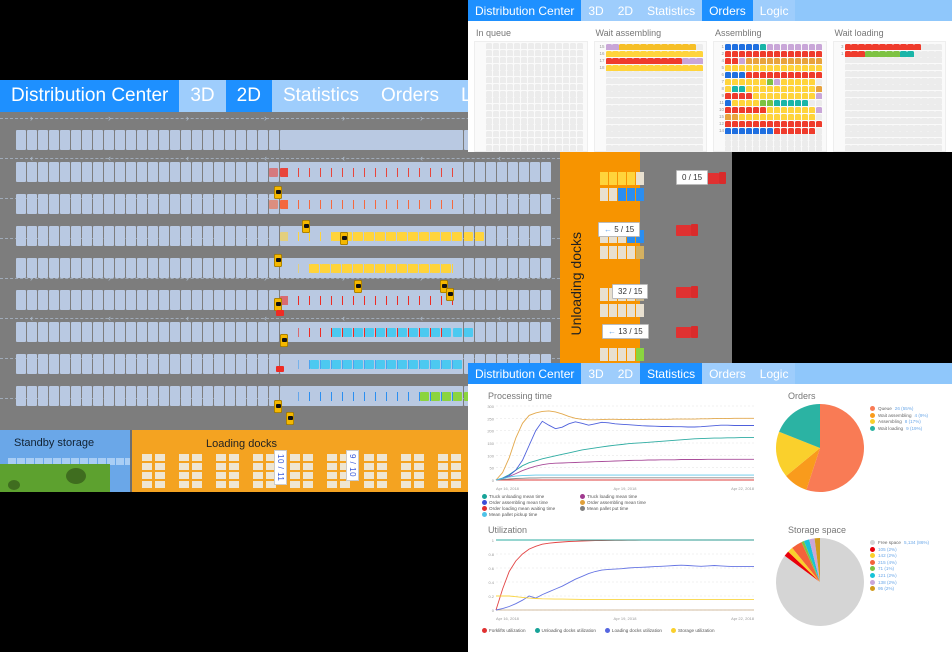 This screenshot has width=952, height=652. Describe the element at coordinates (683, 292) in the screenshot. I see `truck-trailer` at that location.